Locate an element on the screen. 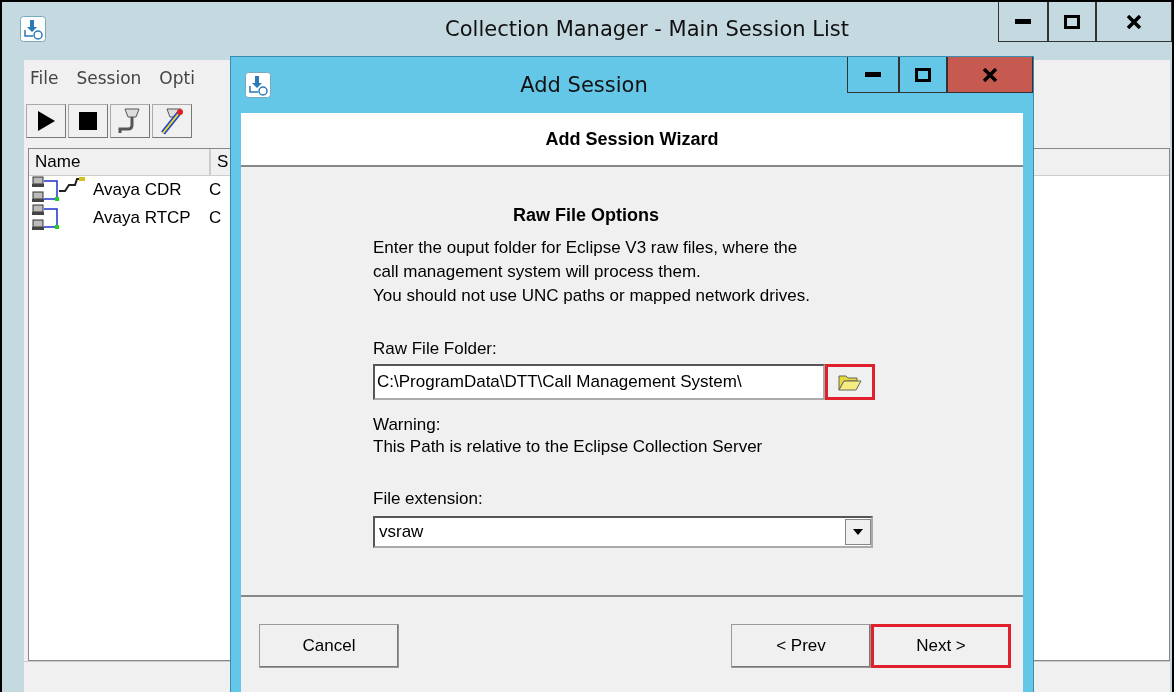  session-name: Avaya RTCP is located at coordinates (142, 218).